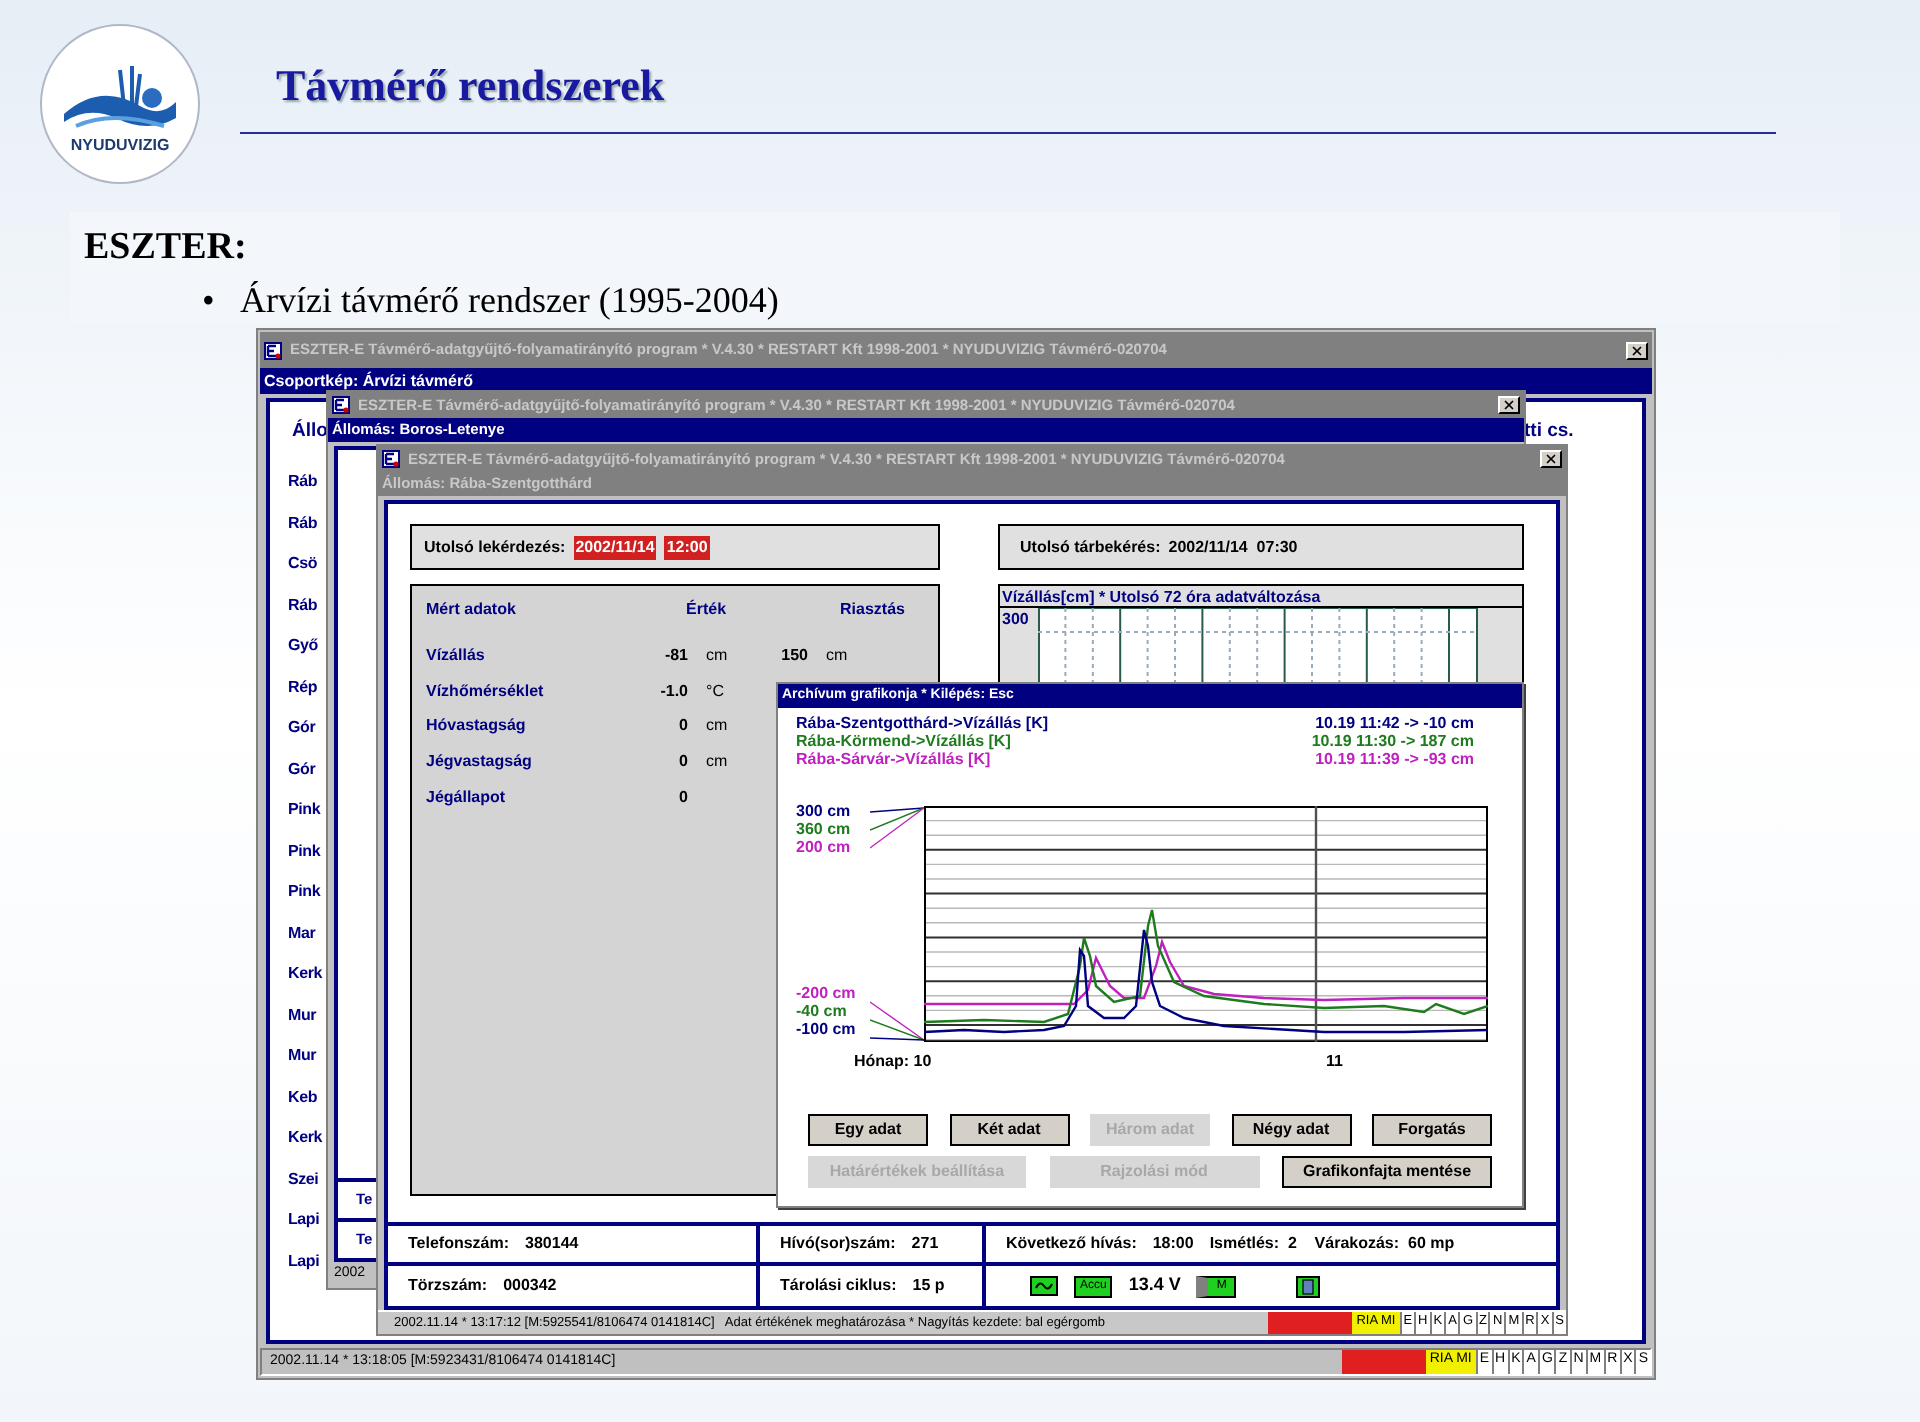  Describe the element at coordinates (922, 723) in the screenshot. I see `series-legend: Rába-Szentgotthárd->Vízállás [K]` at that location.